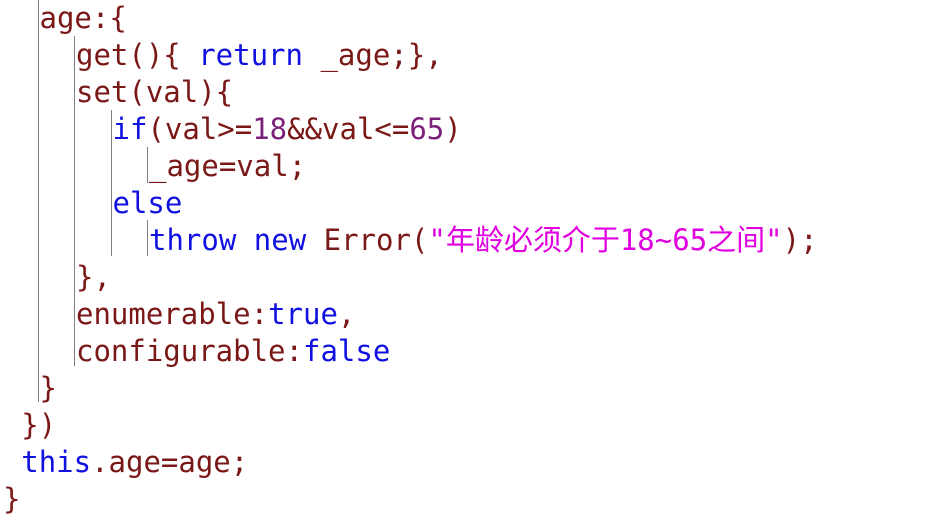 This screenshot has width=927, height=518. Describe the element at coordinates (189, 351) in the screenshot. I see `code-token-plain: configurable:` at that location.